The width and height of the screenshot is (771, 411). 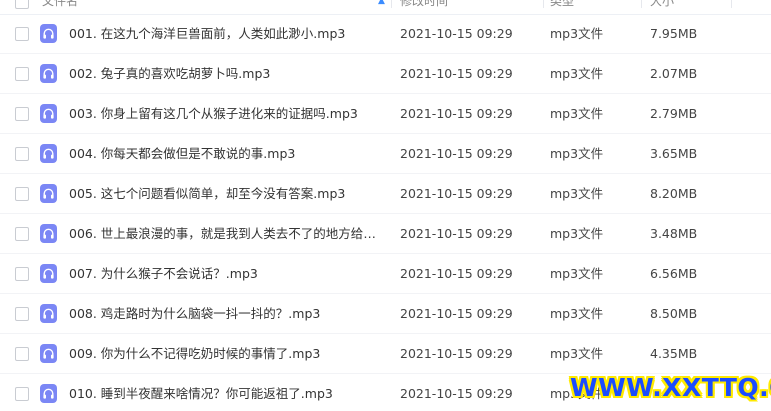 I want to click on file-size: 3.65MB, so click(x=674, y=153).